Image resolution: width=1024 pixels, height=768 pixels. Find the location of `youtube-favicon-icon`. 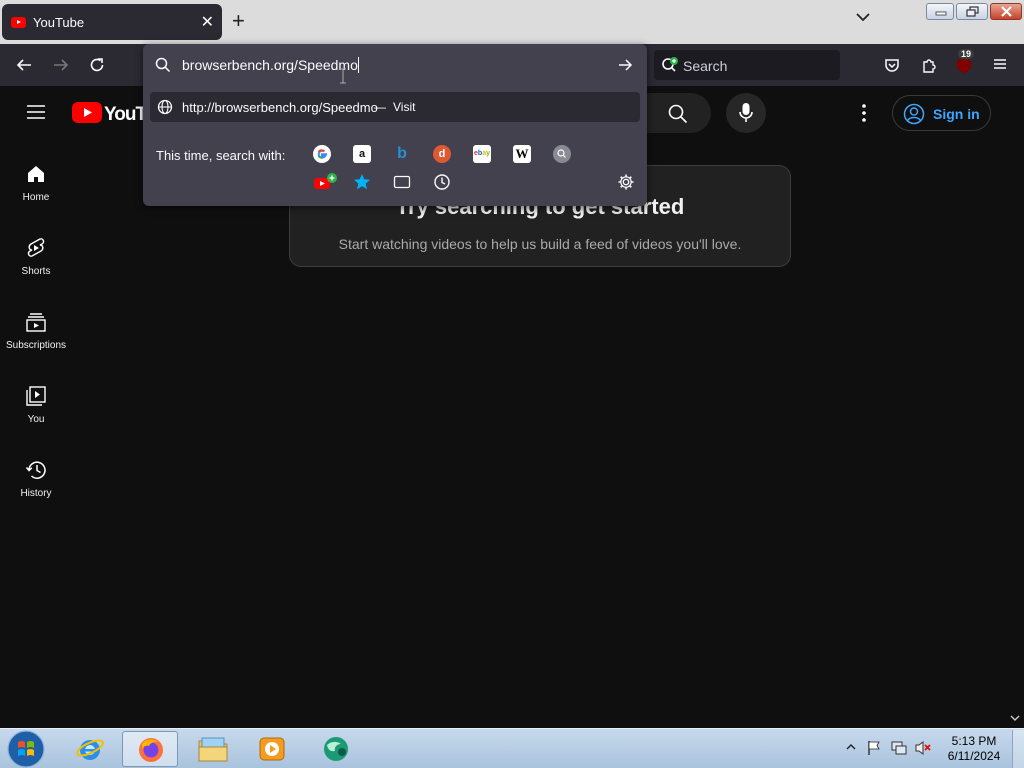

youtube-favicon-icon is located at coordinates (18, 22).